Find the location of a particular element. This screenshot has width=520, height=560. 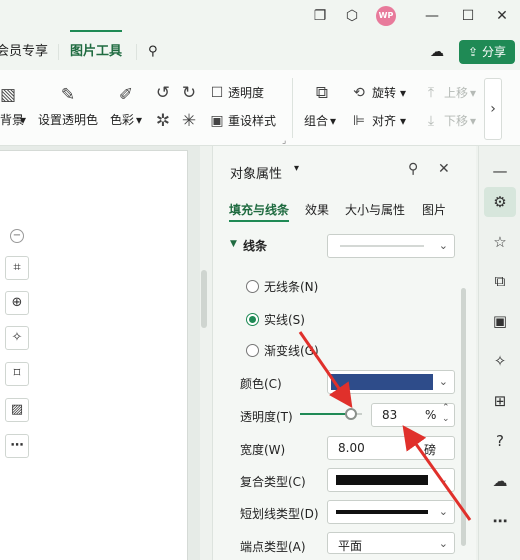

align-button: 对齐 is located at coordinates (384, 121).